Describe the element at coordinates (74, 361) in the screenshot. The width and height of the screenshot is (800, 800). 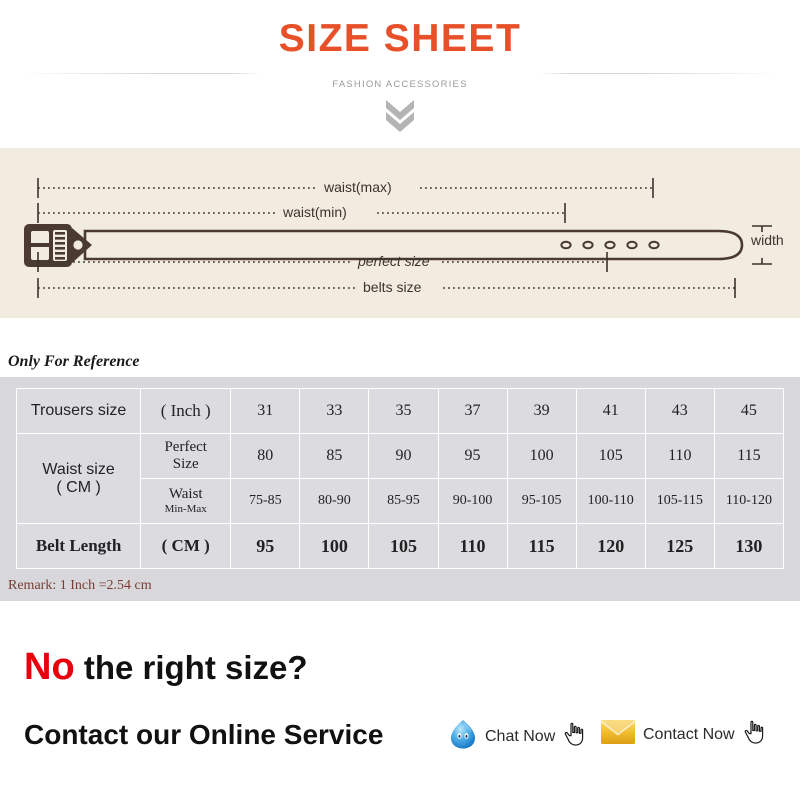
I see `reference-note: Only For Reference` at that location.